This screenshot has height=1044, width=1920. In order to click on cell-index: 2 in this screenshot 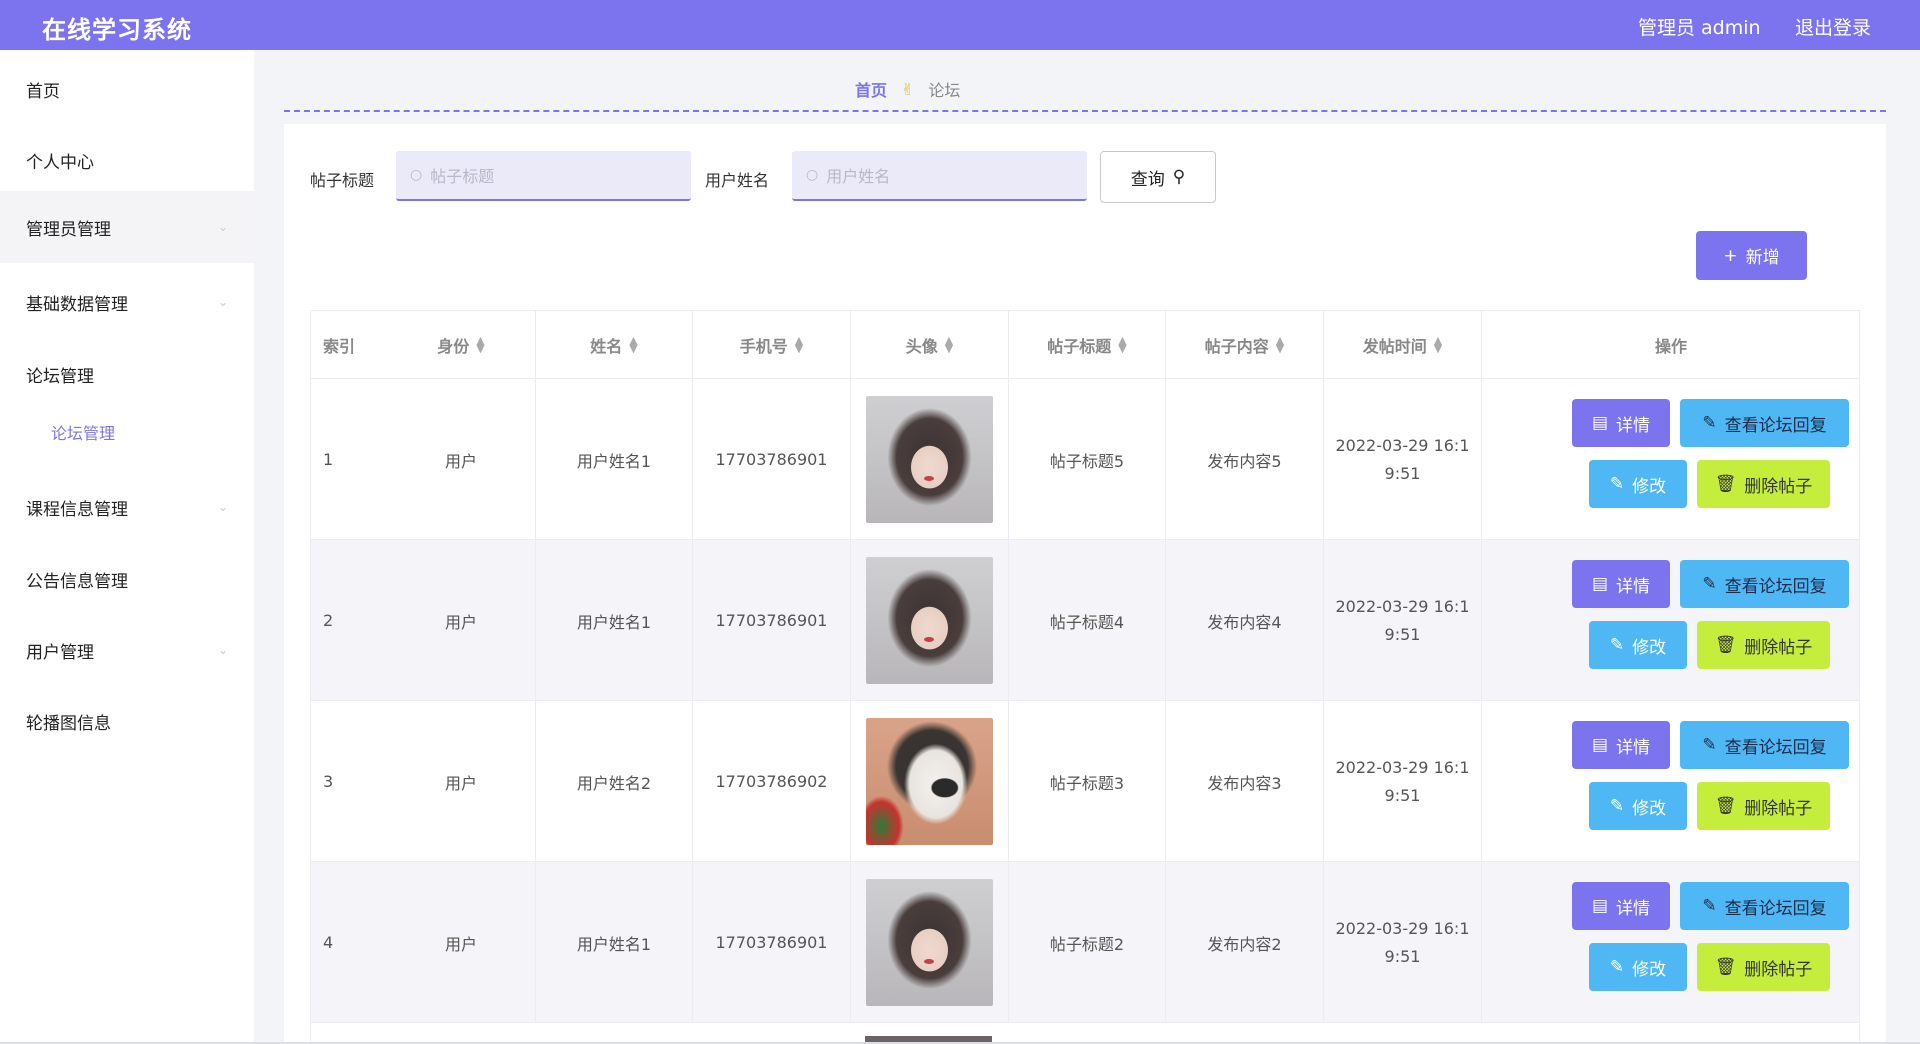, I will do `click(349, 620)`.